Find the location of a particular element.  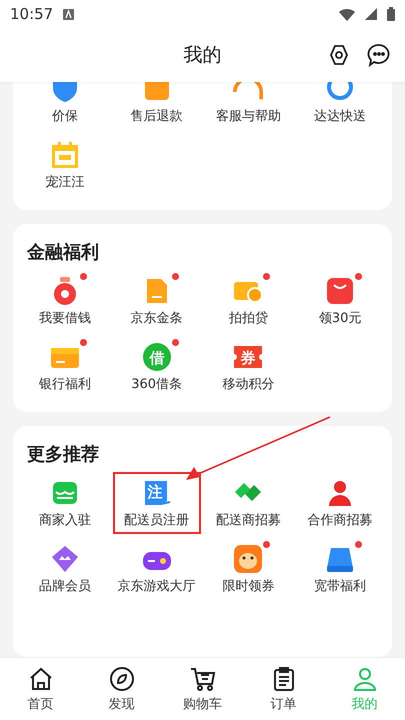

wifi-icon is located at coordinates (347, 14).